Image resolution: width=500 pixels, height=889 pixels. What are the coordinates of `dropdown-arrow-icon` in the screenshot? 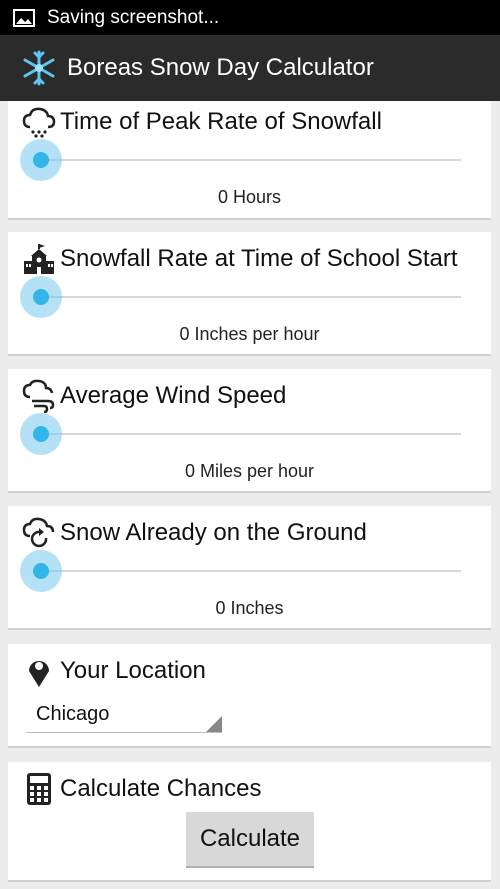 It's located at (214, 724).